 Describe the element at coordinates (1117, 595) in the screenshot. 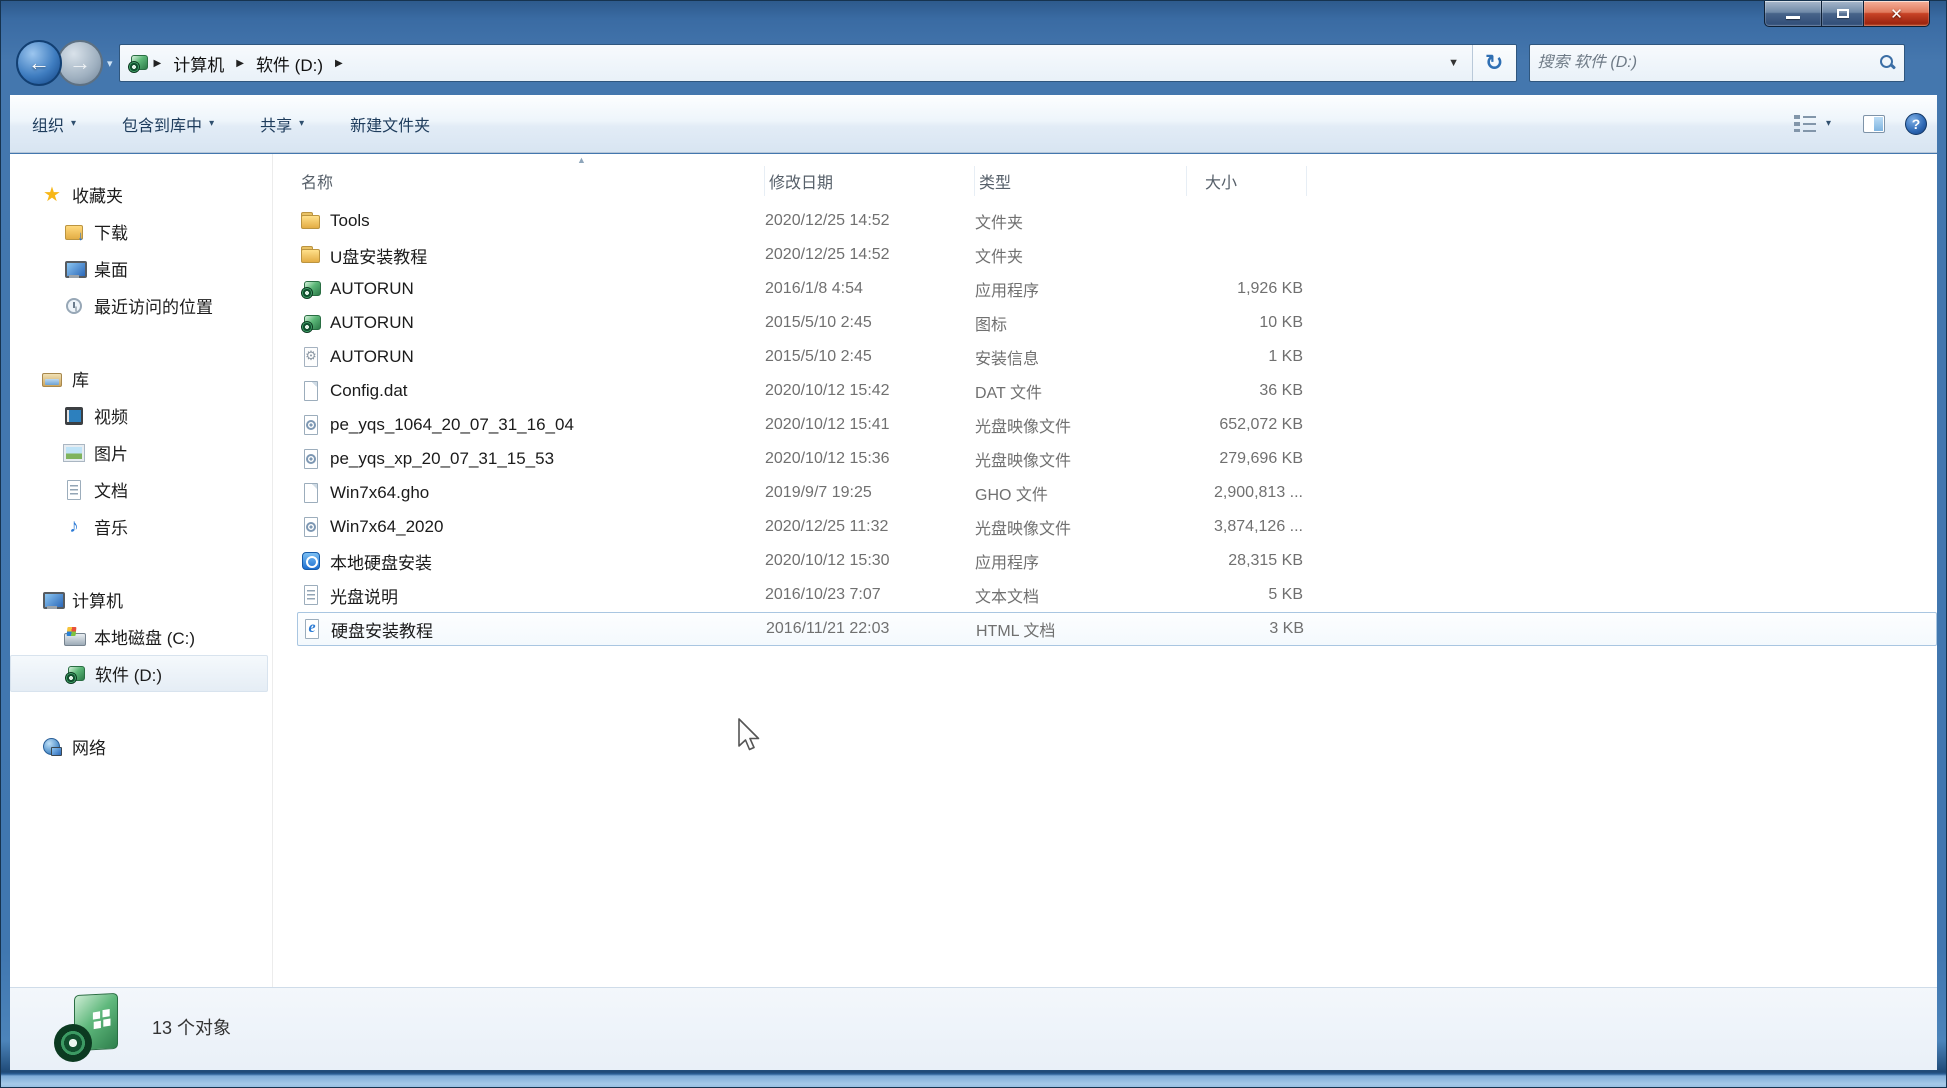

I see `file-row: 光盘说明 2016/10/23 7:07 文本文档 5 KB` at that location.